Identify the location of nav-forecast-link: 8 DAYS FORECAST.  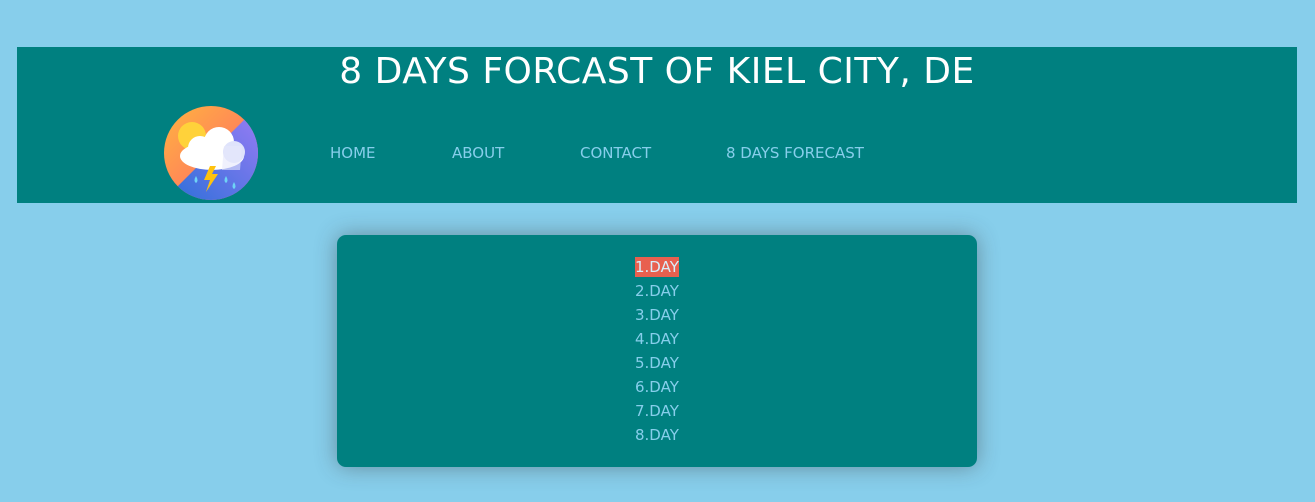
(795, 153).